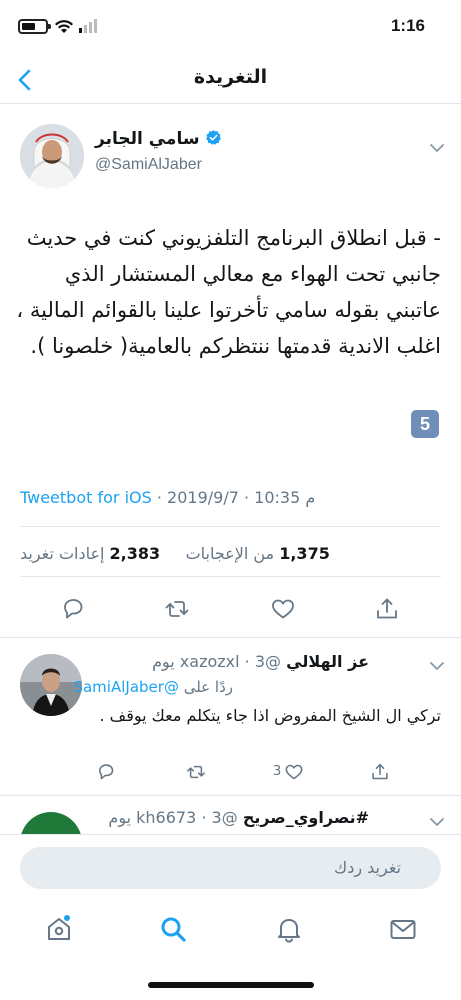 This screenshot has width=461, height=1000. What do you see at coordinates (34, 26) in the screenshot?
I see `battery-icon` at bounding box center [34, 26].